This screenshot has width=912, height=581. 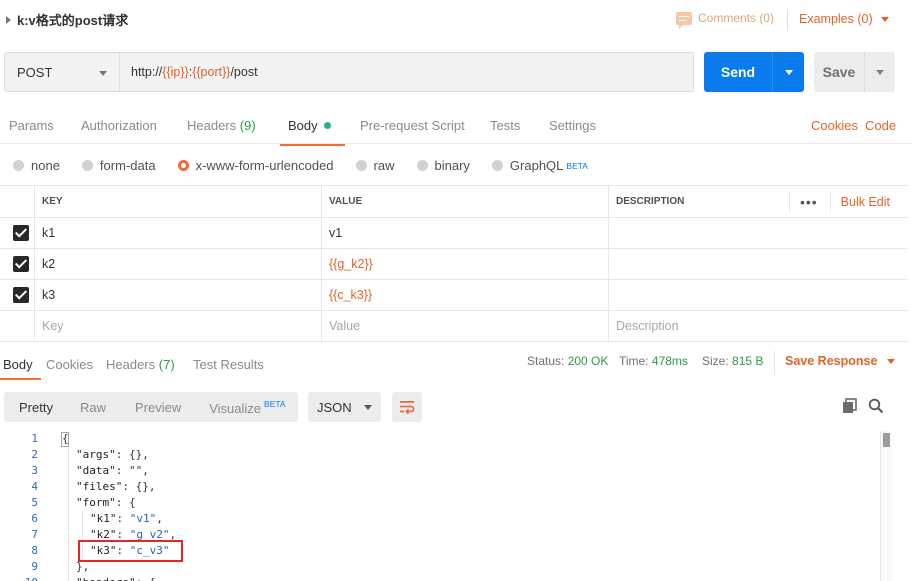 I want to click on radio-urlencoded-label: x-www-form-urlencoded, so click(x=264, y=165).